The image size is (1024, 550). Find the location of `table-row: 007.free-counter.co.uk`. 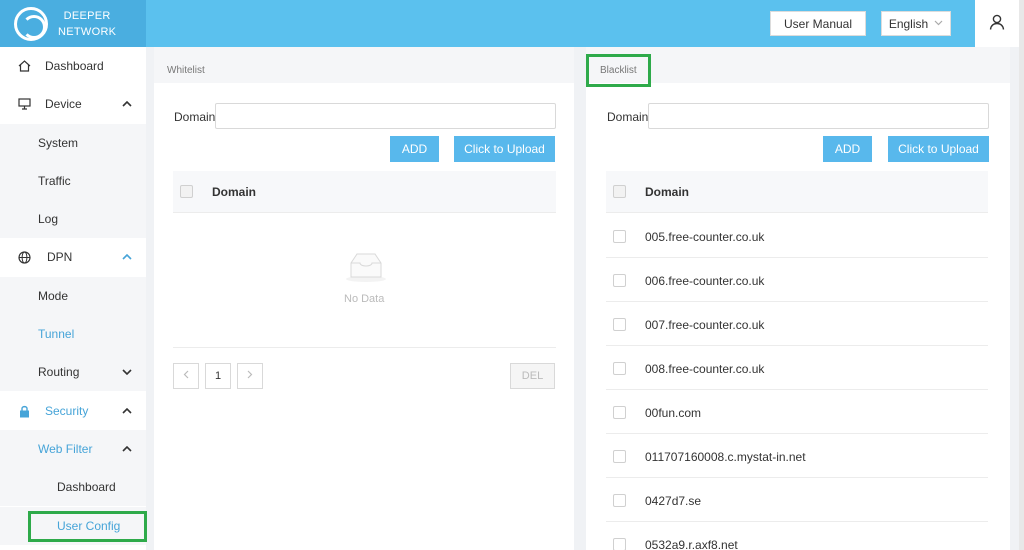

table-row: 007.free-counter.co.uk is located at coordinates (797, 324).